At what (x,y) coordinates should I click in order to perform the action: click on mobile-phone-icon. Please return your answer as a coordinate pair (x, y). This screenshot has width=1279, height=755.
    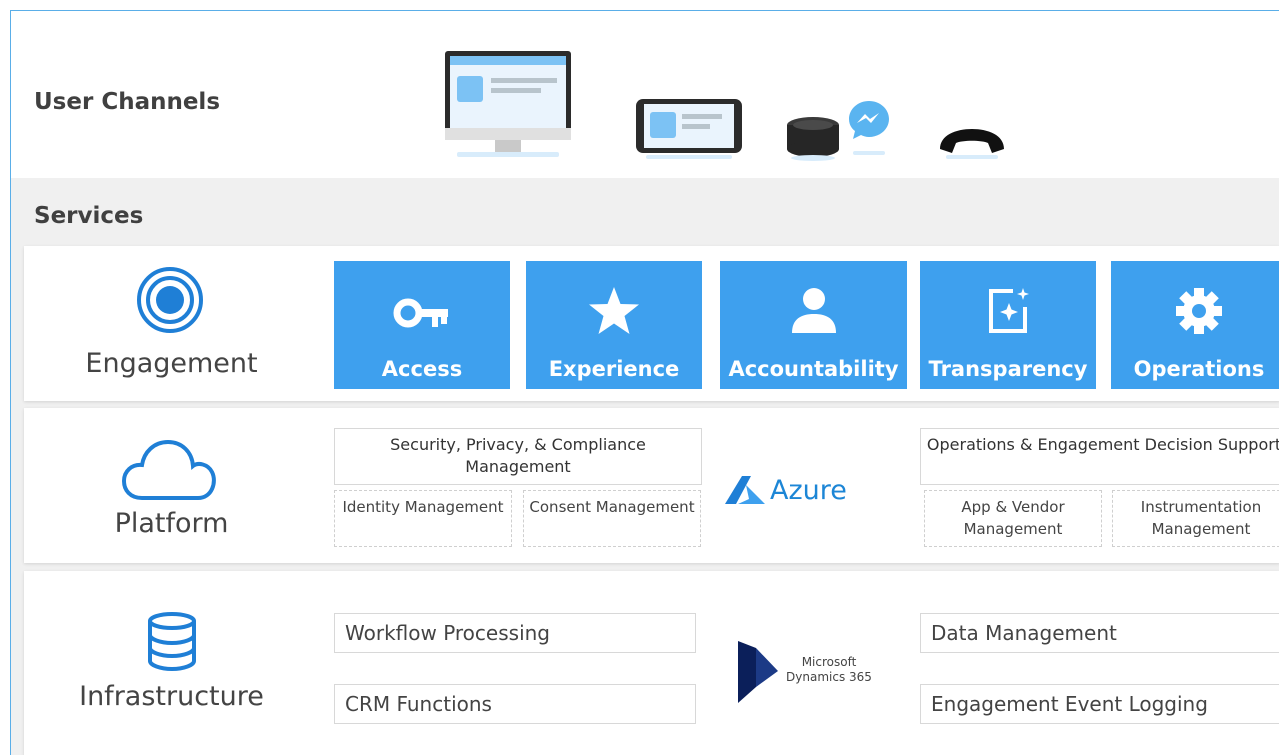
    Looking at the image, I should click on (689, 129).